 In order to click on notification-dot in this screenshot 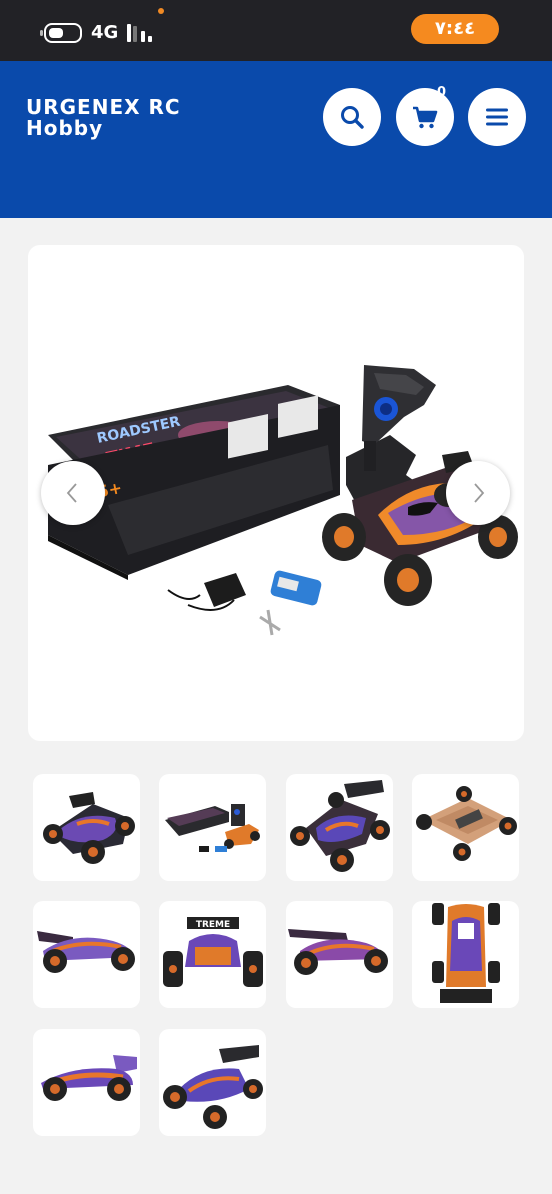, I will do `click(161, 11)`.